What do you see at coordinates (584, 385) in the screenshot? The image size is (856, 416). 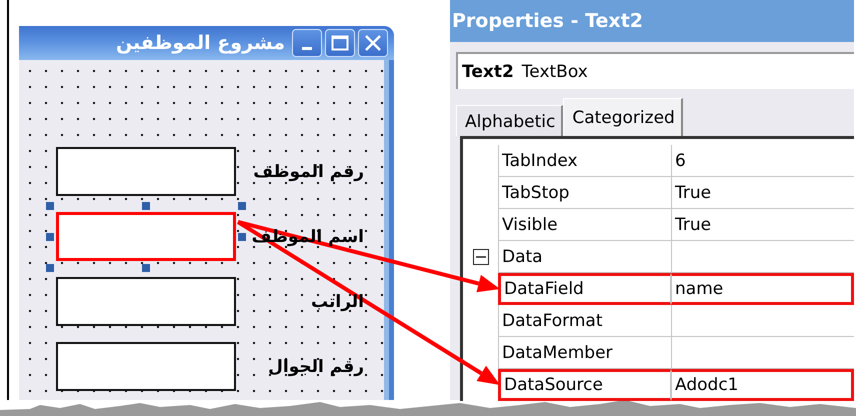 I see `property-name: DataSource` at bounding box center [584, 385].